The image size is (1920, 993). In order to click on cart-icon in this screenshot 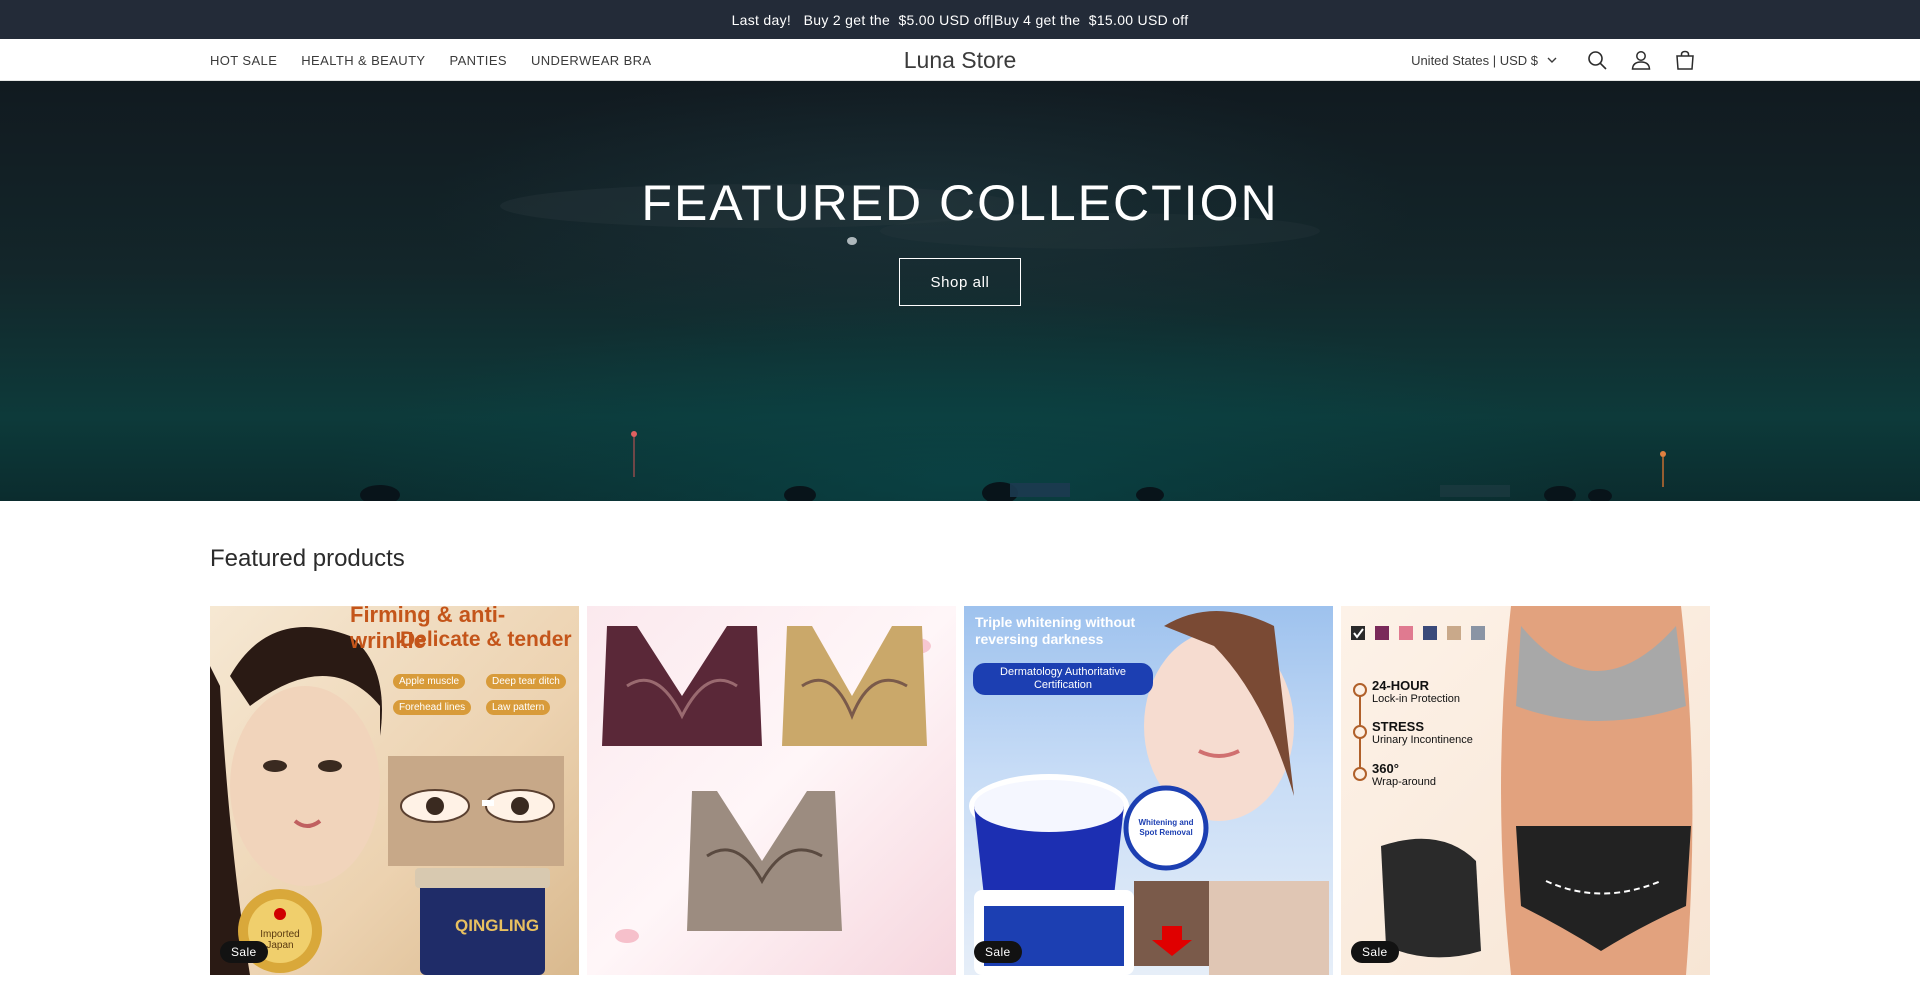, I will do `click(1685, 60)`.